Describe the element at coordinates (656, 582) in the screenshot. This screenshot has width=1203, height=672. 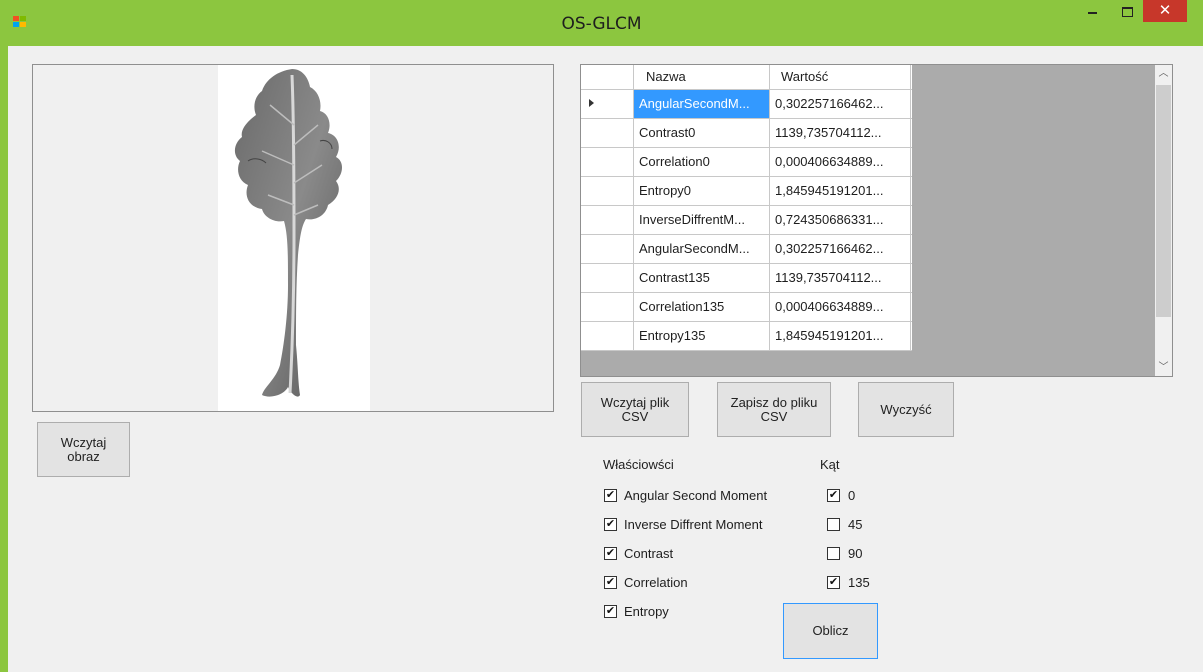
I see `property-checkbox-label: Correlation` at that location.